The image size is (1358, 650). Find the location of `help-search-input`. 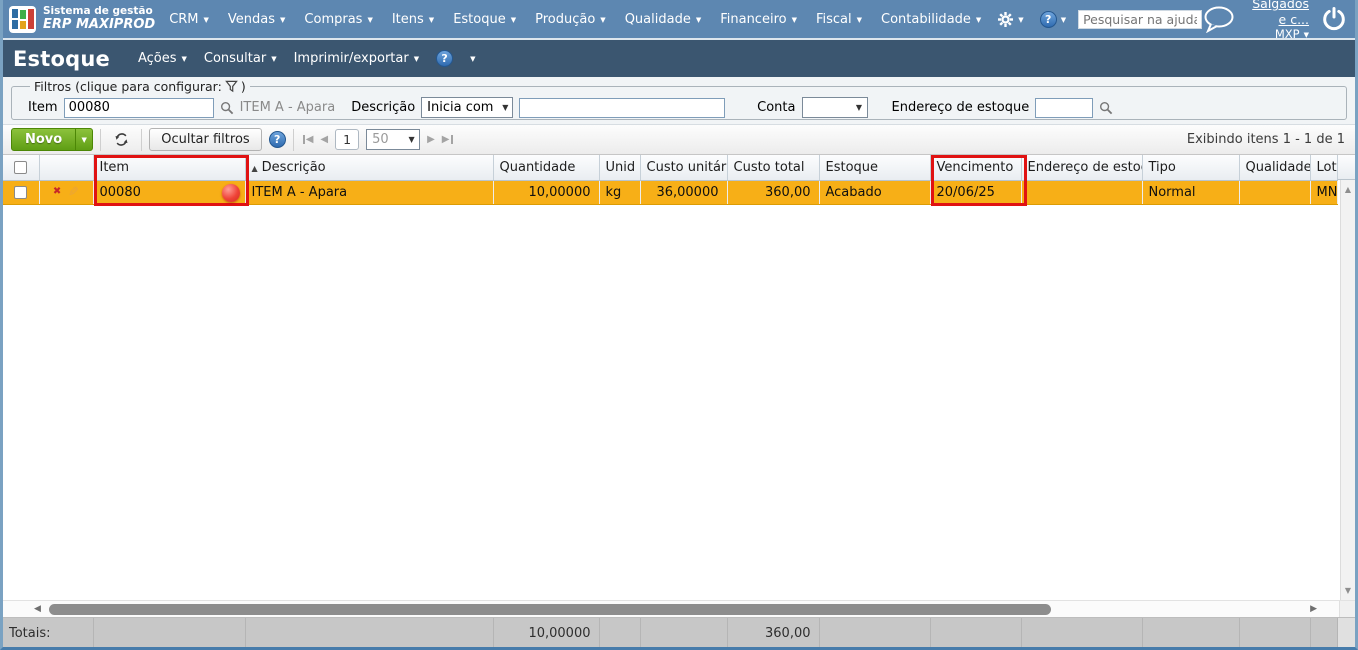

help-search-input is located at coordinates (1140, 19).